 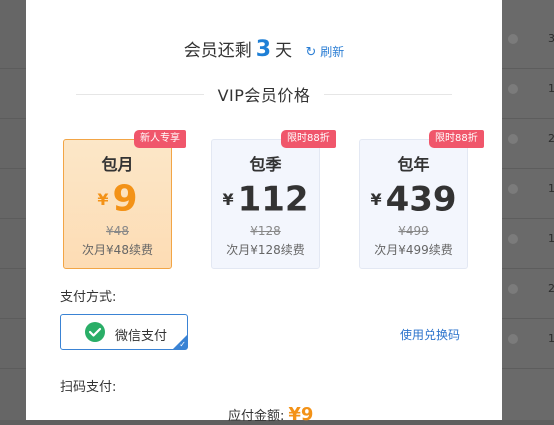 I want to click on background-count: 3, so click(x=551, y=38).